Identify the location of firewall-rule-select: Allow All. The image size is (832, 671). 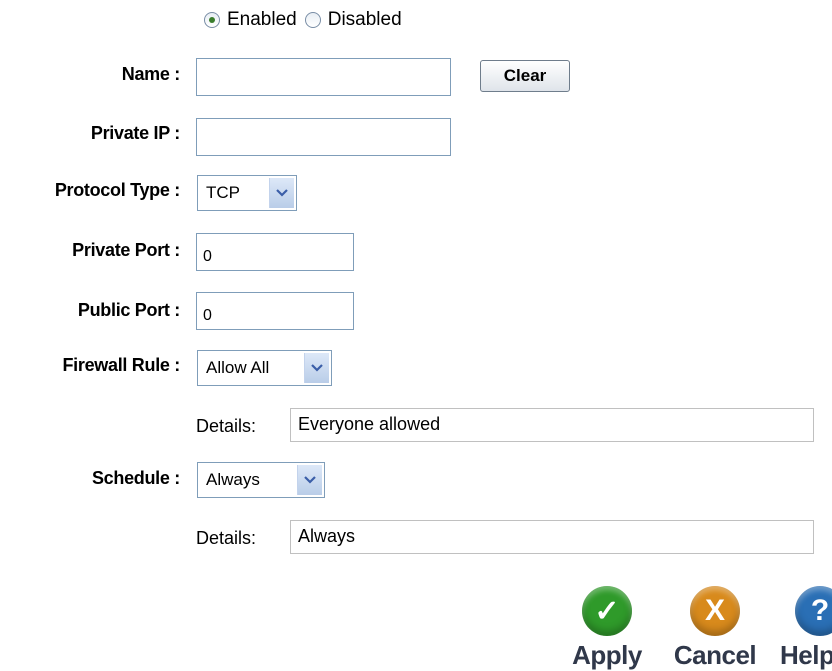
(264, 368).